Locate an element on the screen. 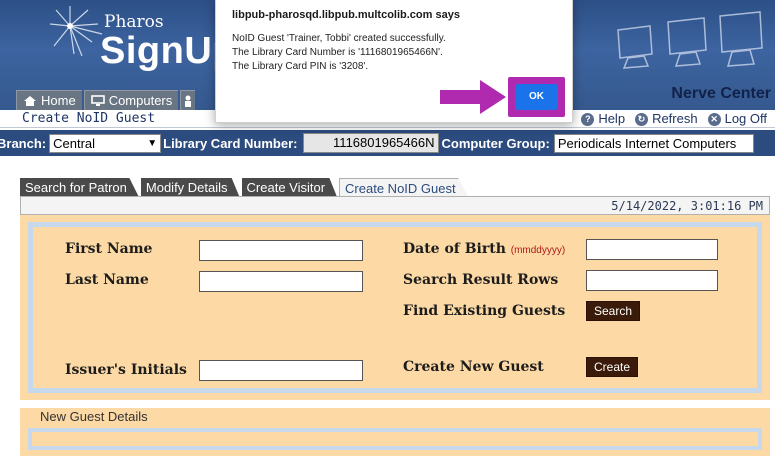 This screenshot has height=472, width=775. logoff-link: ✕ Log Off is located at coordinates (737, 119).